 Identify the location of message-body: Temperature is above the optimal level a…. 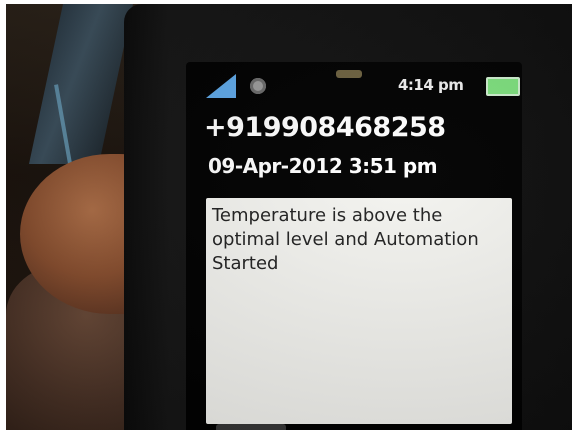
(345, 239).